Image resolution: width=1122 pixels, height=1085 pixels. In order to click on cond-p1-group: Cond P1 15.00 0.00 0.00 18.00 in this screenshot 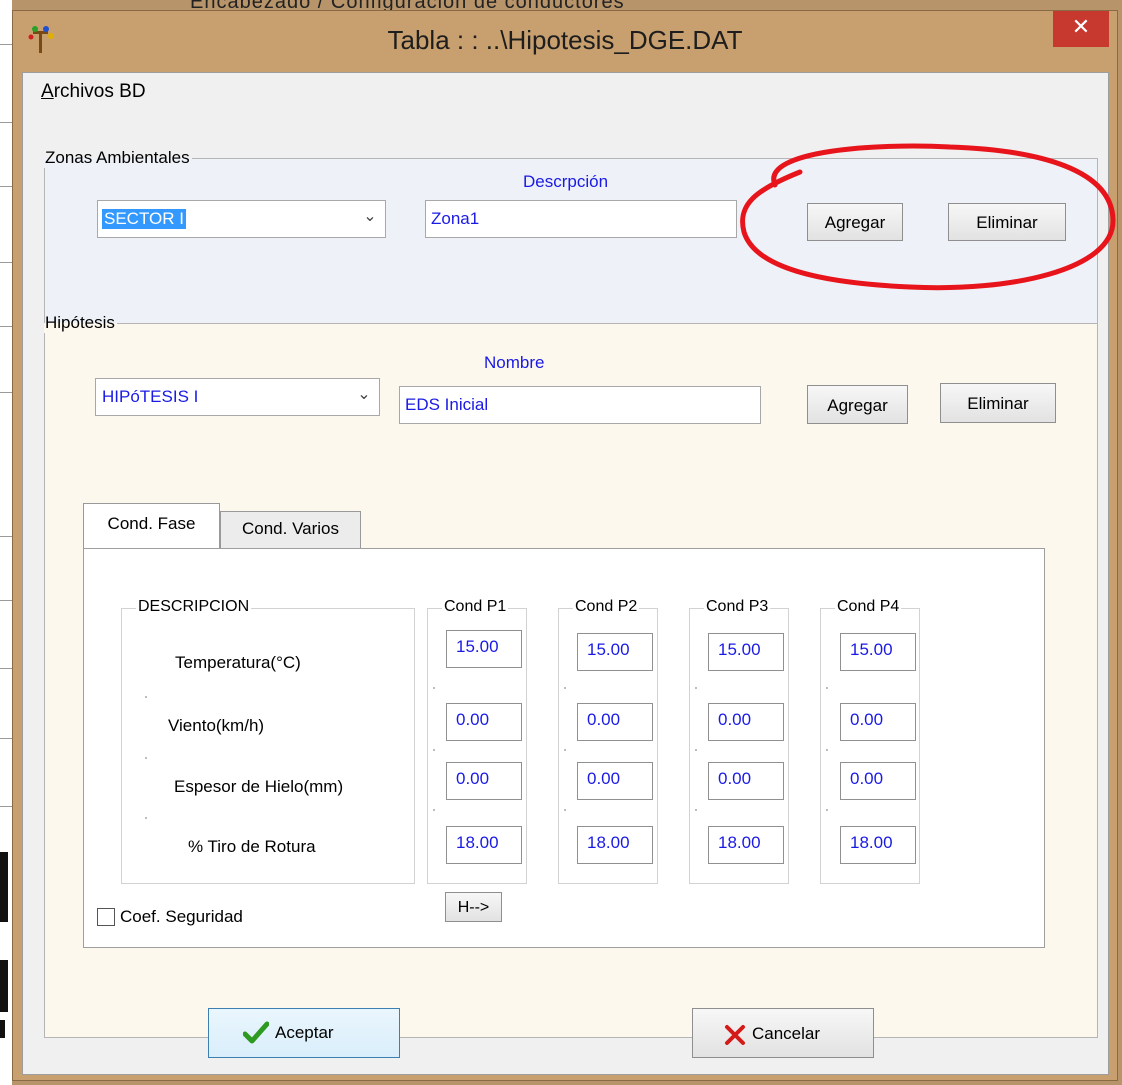, I will do `click(477, 741)`.